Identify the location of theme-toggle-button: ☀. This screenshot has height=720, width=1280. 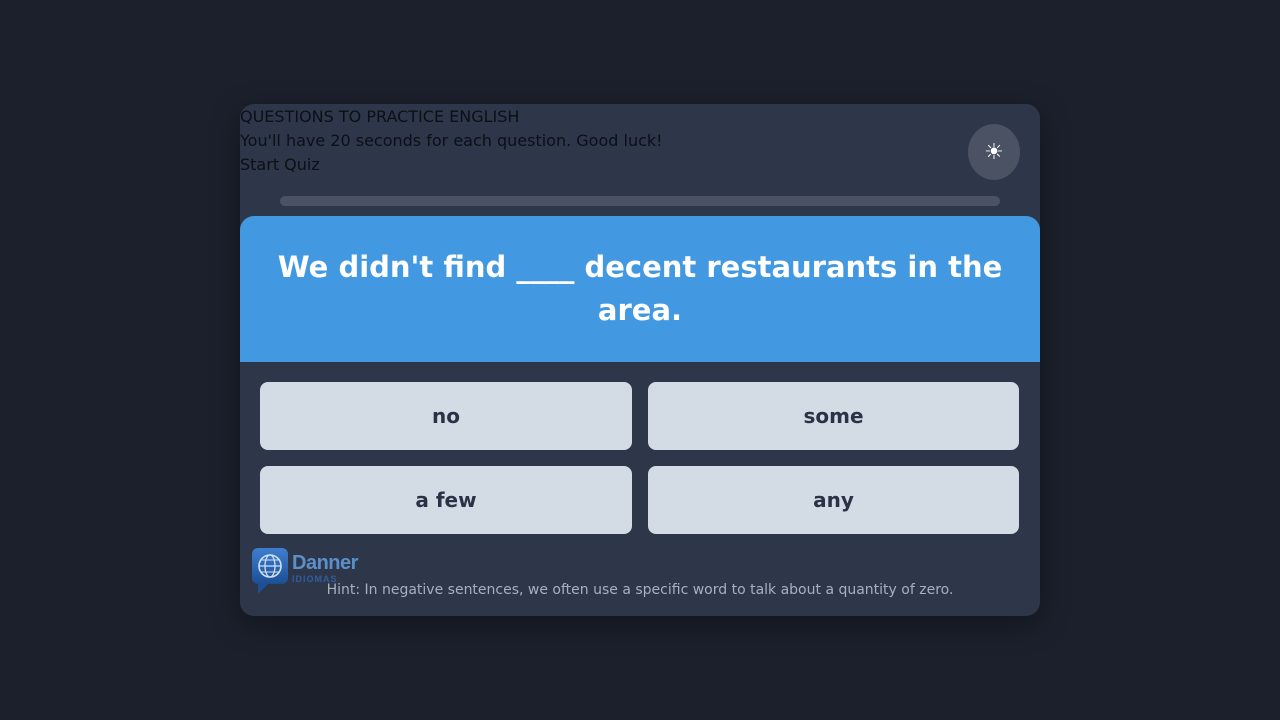
(994, 152).